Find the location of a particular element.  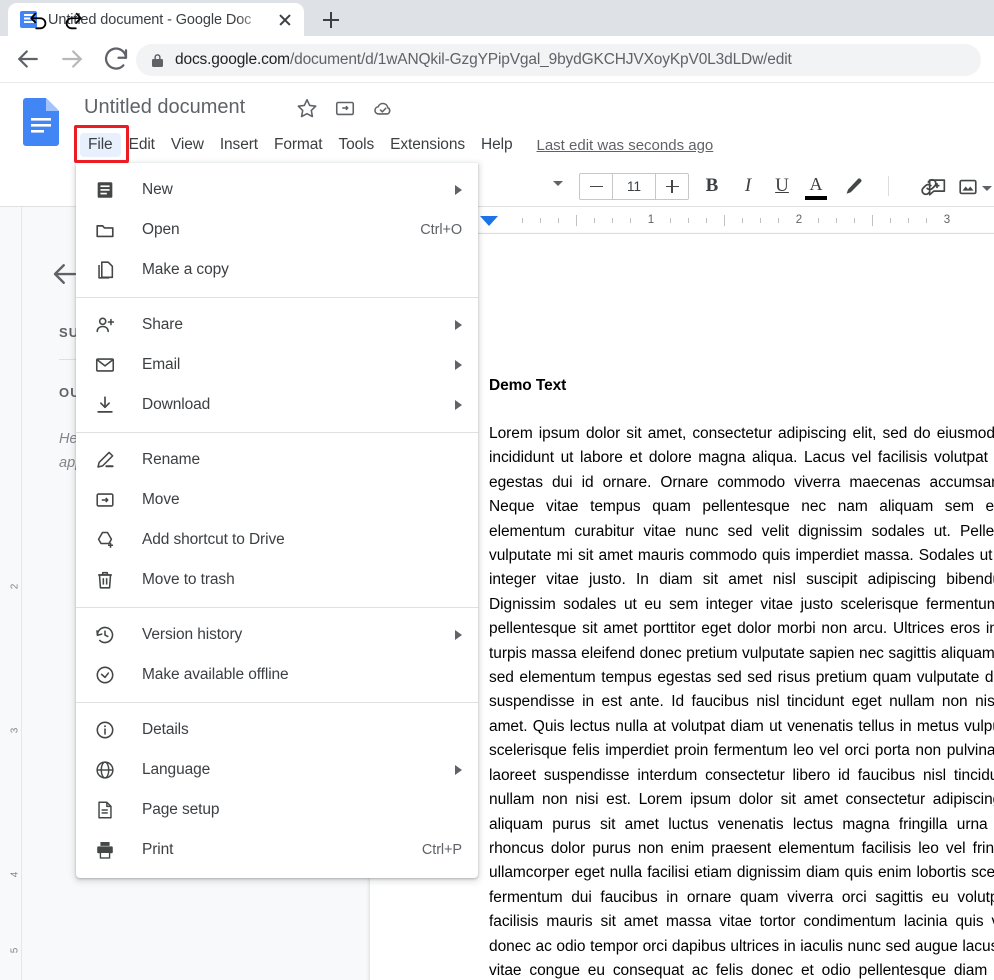

menu-item-make-available-offline: Make available offline is located at coordinates (277, 675).